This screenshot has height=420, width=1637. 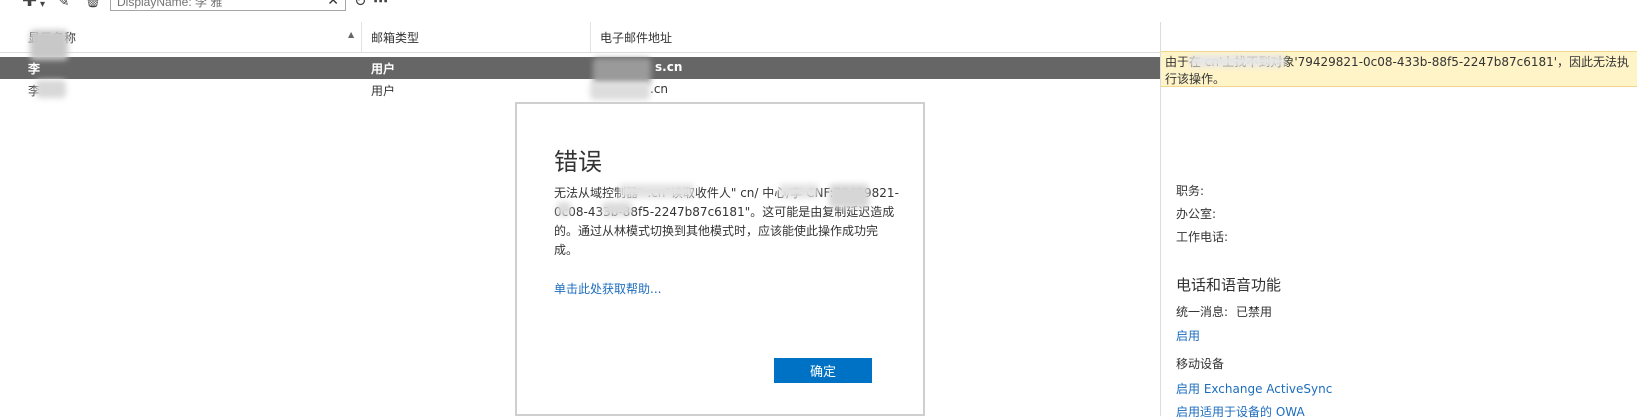 I want to click on edit-icon: ✎, so click(x=63, y=5).